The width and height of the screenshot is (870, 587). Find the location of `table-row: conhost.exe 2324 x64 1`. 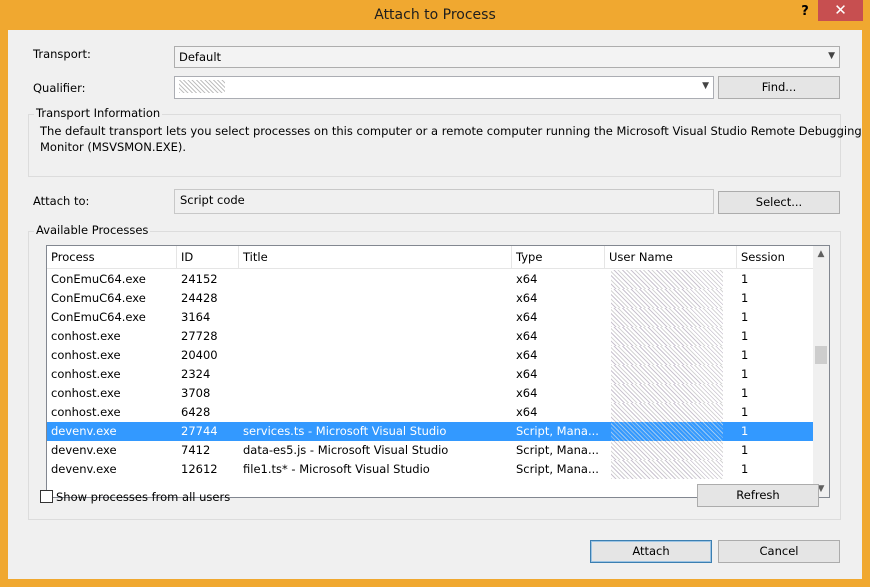

table-row: conhost.exe 2324 x64 1 is located at coordinates (430, 374).